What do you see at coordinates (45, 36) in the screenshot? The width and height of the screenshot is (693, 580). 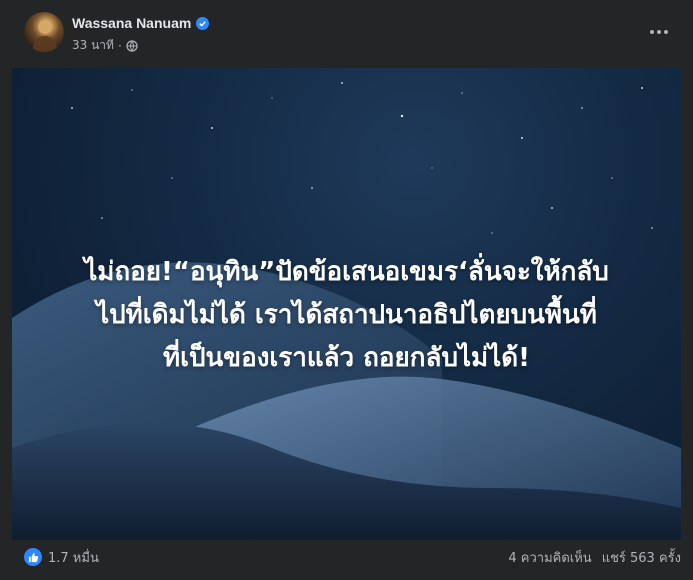 I see `avatar-image` at bounding box center [45, 36].